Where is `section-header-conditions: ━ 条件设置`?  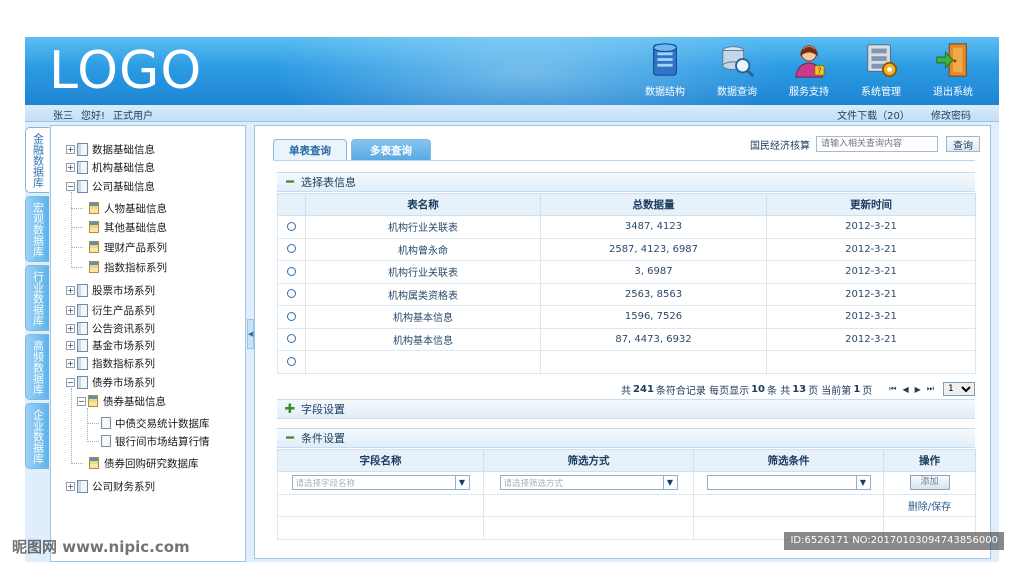
section-header-conditions: ━ 条件设置 is located at coordinates (626, 438).